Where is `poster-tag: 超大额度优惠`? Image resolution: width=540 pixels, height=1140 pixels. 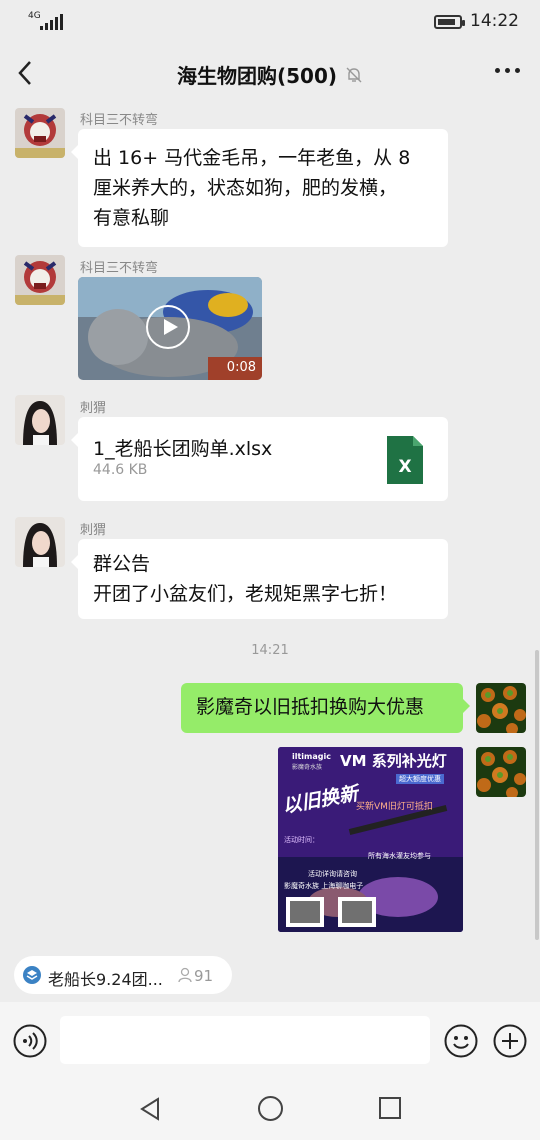
poster-tag: 超大额度优惠 is located at coordinates (420, 779).